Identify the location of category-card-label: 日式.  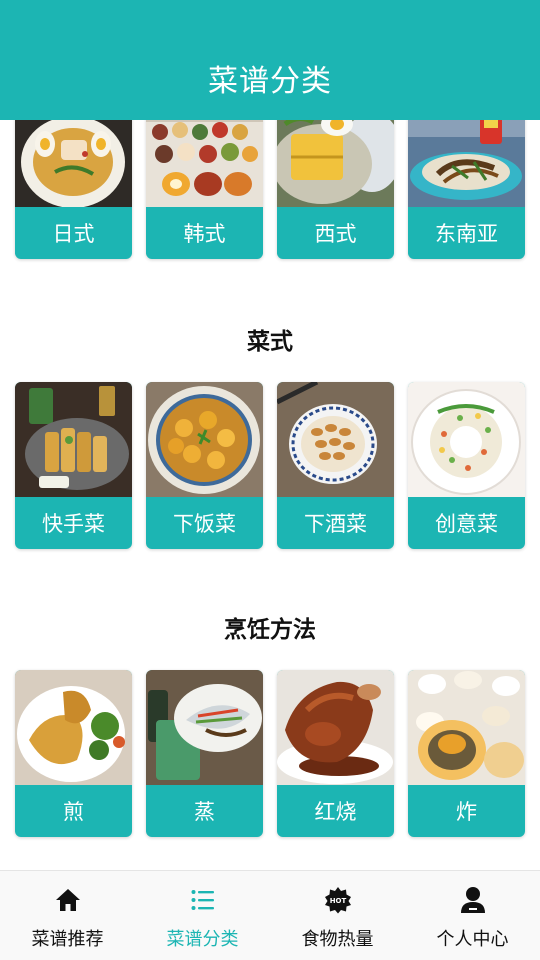
(73, 234).